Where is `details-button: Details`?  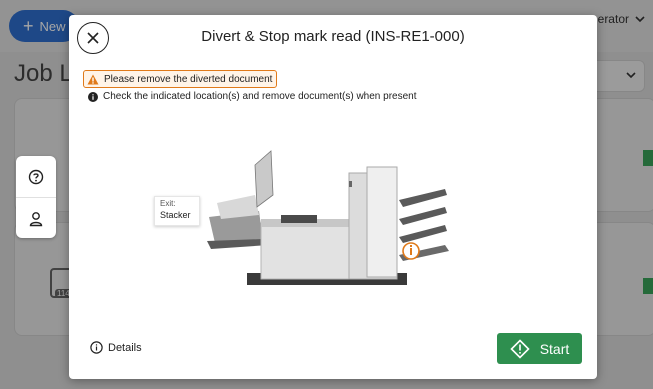
details-button: Details is located at coordinates (116, 347).